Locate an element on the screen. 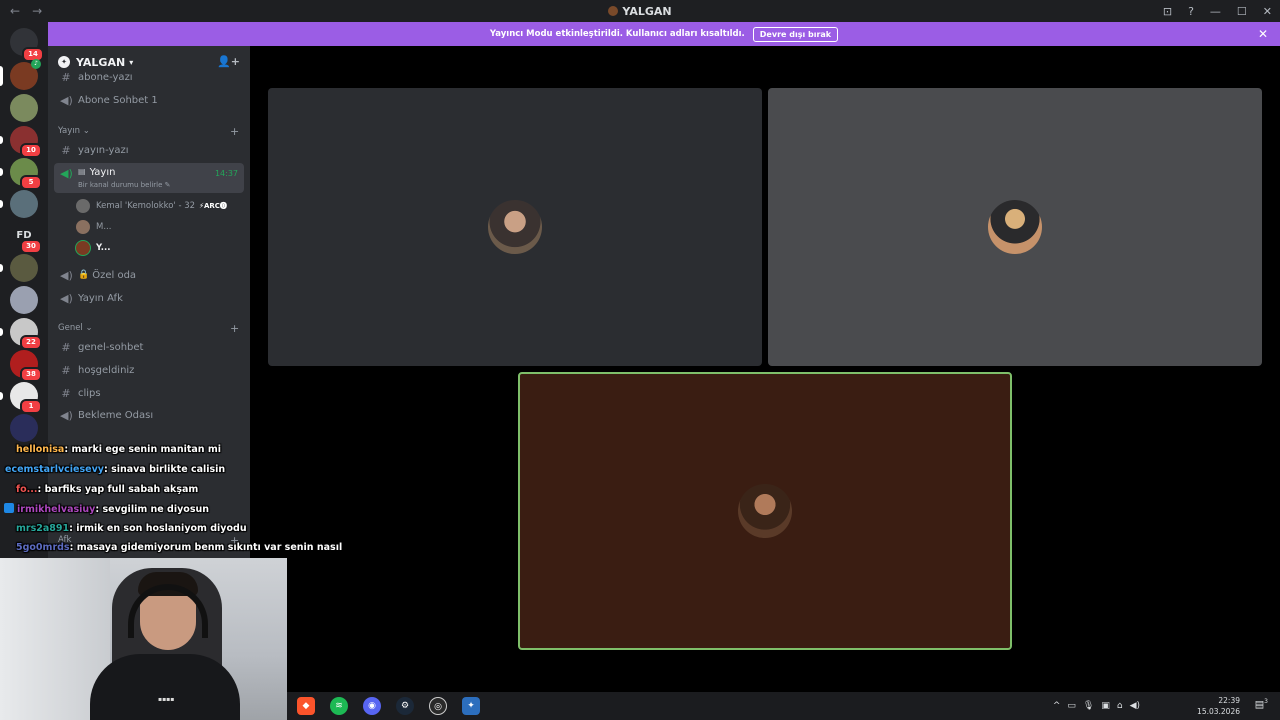  channel-hosgeldiniz: # hoşgeldiniz is located at coordinates (149, 370).